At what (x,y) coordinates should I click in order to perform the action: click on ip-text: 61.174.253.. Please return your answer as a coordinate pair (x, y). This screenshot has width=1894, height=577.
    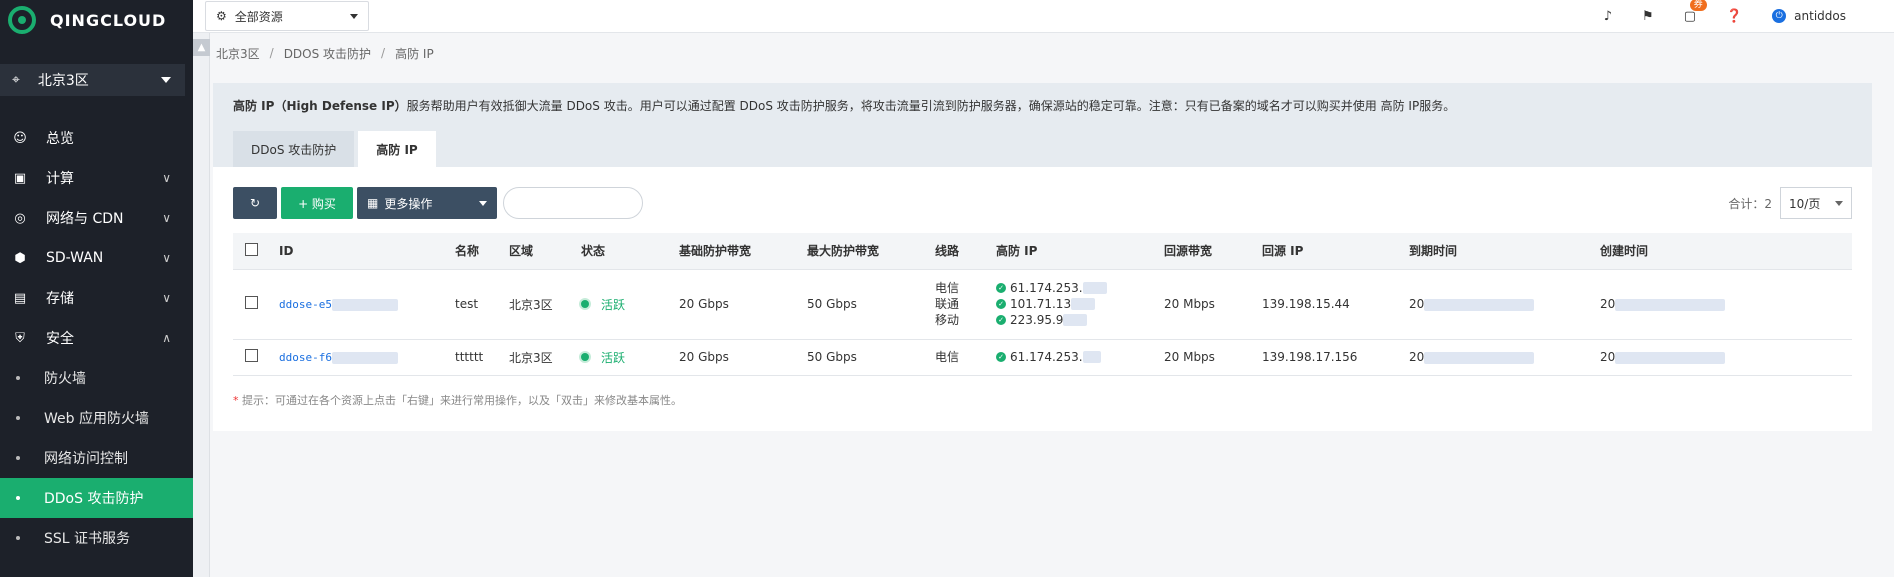
    Looking at the image, I should click on (1046, 357).